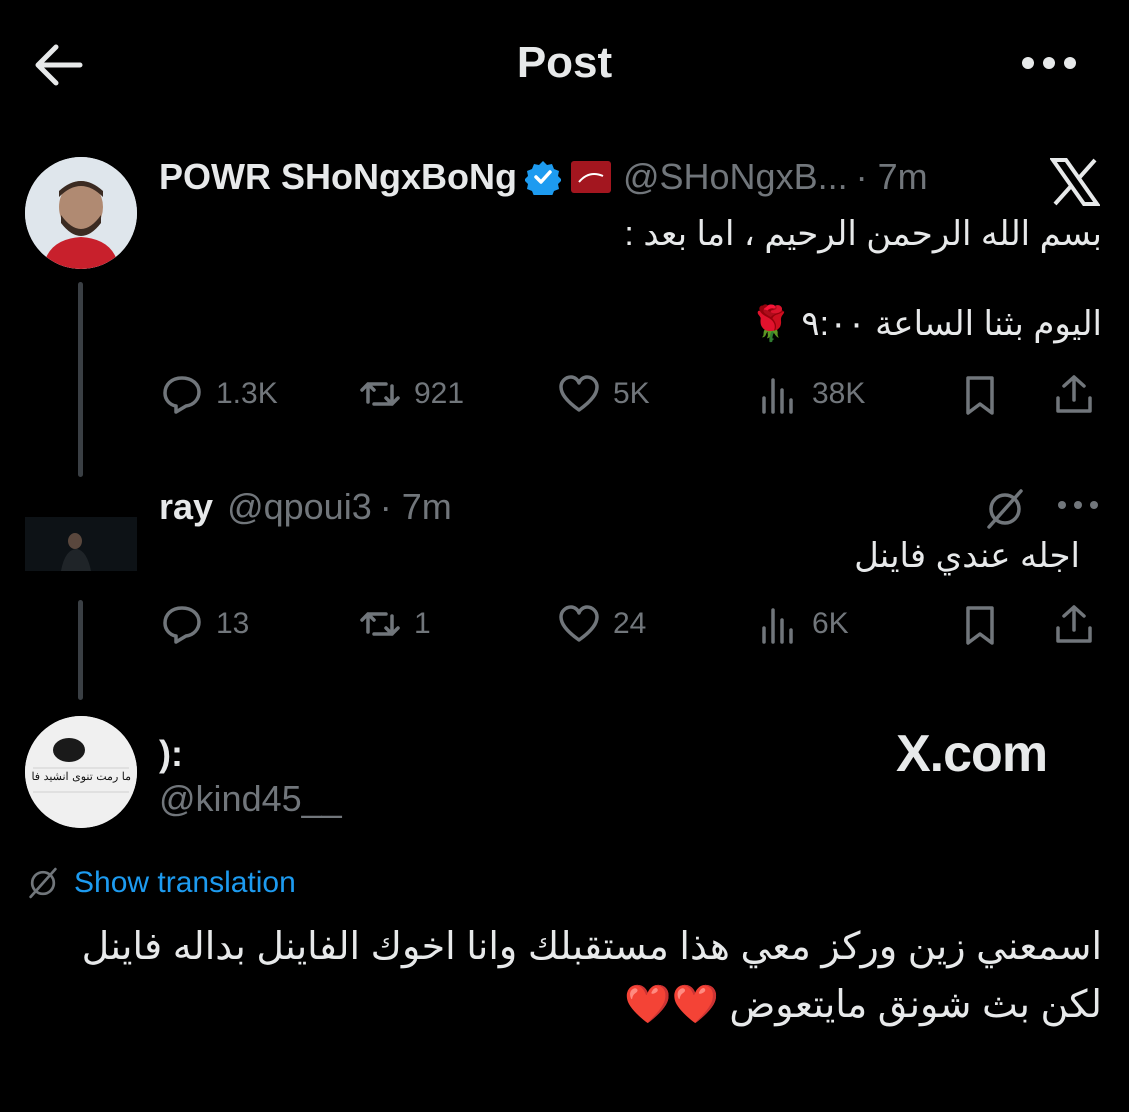 The image size is (1129, 1112). What do you see at coordinates (247, 393) in the screenshot?
I see `reply-count: 1.3K` at bounding box center [247, 393].